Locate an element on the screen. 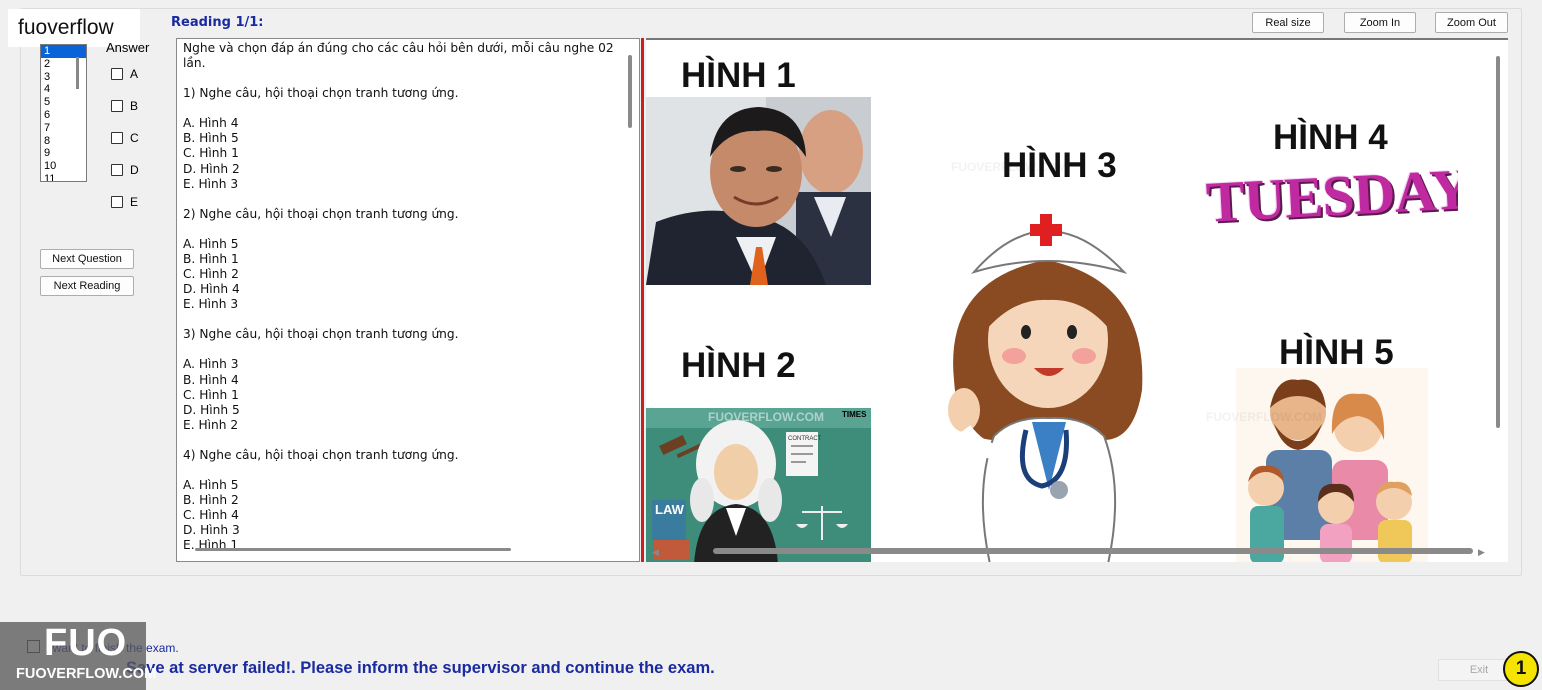  law-book-text: LAW is located at coordinates (669, 509).